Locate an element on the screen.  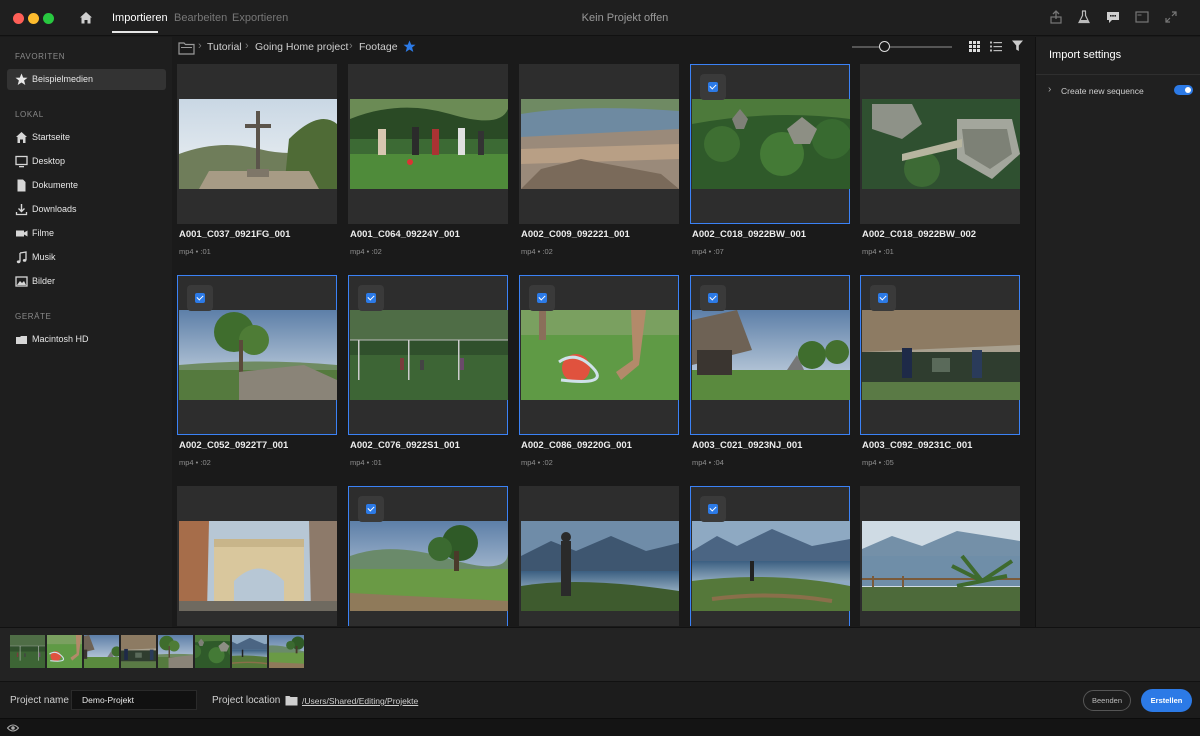
eye-icon is located at coordinates (13, 728).